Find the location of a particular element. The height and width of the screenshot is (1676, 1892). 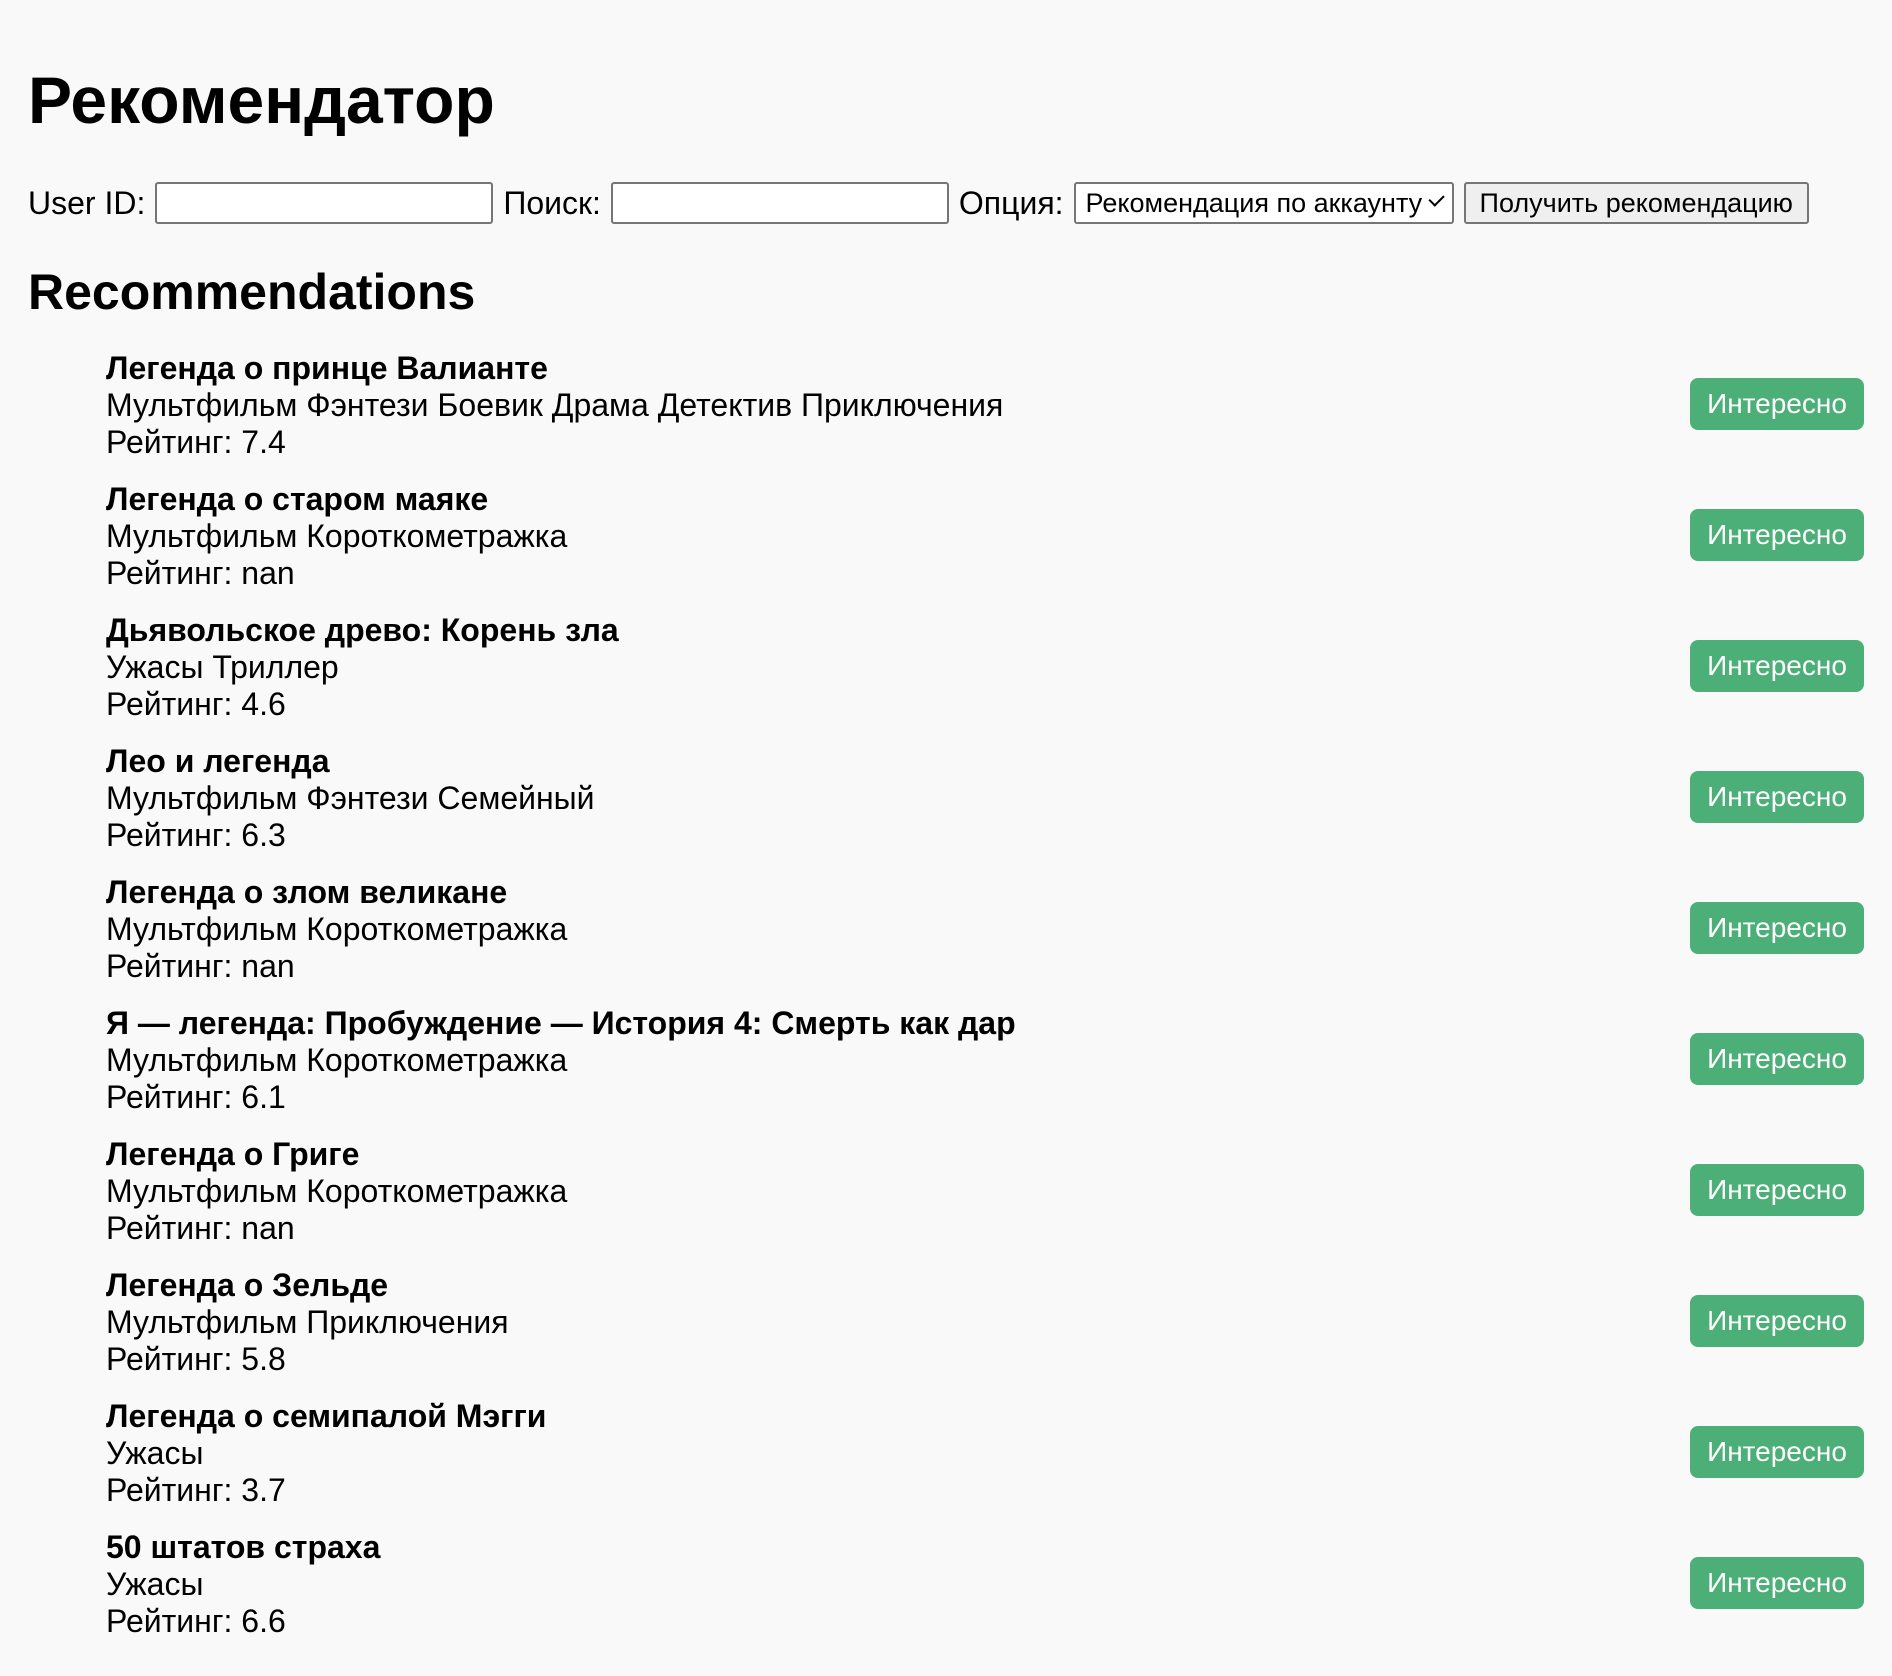

option-label: Опция: is located at coordinates (1011, 202).